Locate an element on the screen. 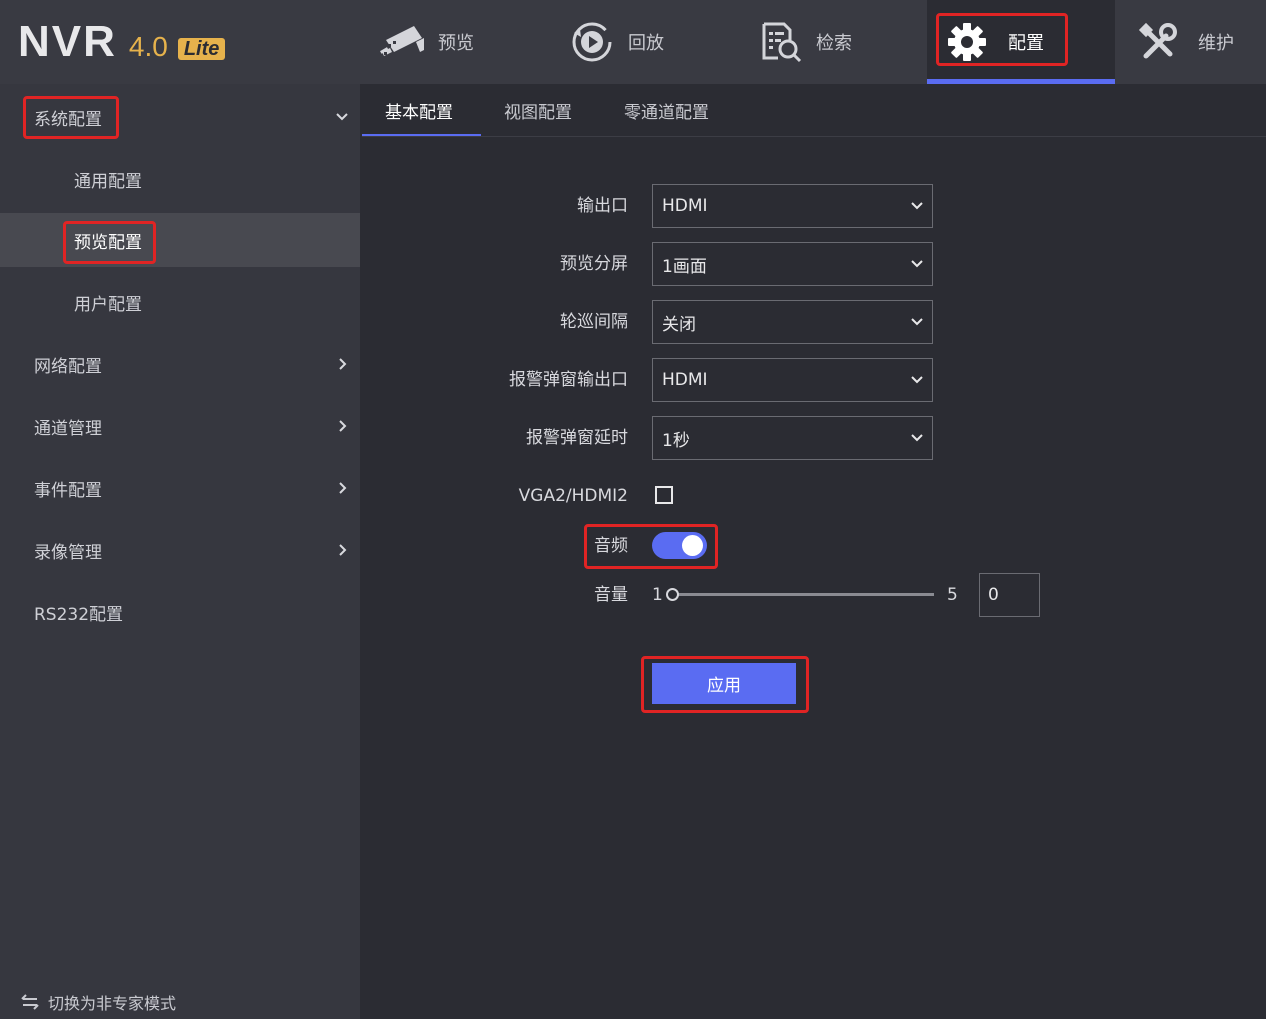 This screenshot has width=1266, height=1019. split-value: 1画面 is located at coordinates (684, 266).